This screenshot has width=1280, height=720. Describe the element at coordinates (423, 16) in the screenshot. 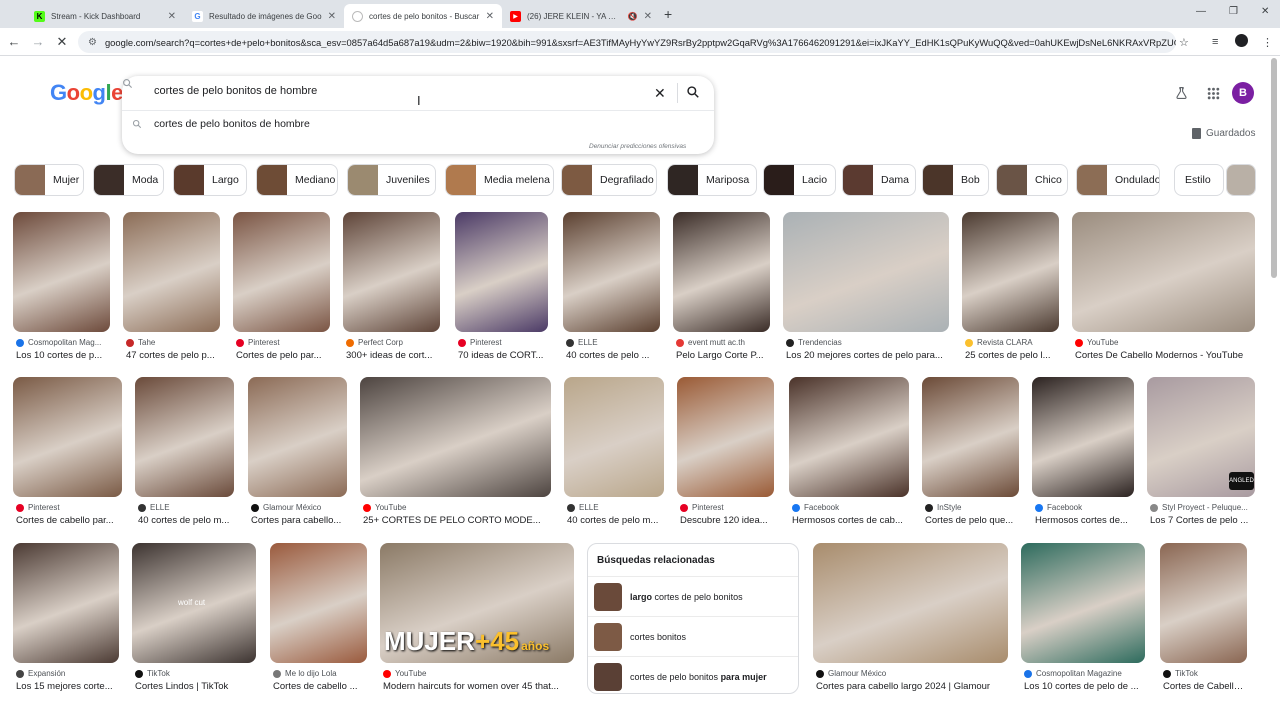

I see `tab-search-active: cortes de pelo bonitos - Buscar ✕` at that location.